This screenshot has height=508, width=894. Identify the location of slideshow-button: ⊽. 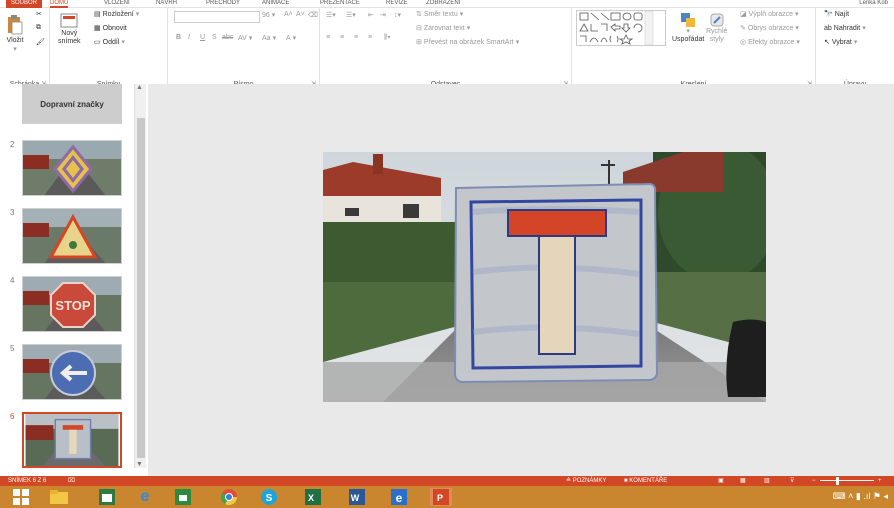
(792, 481).